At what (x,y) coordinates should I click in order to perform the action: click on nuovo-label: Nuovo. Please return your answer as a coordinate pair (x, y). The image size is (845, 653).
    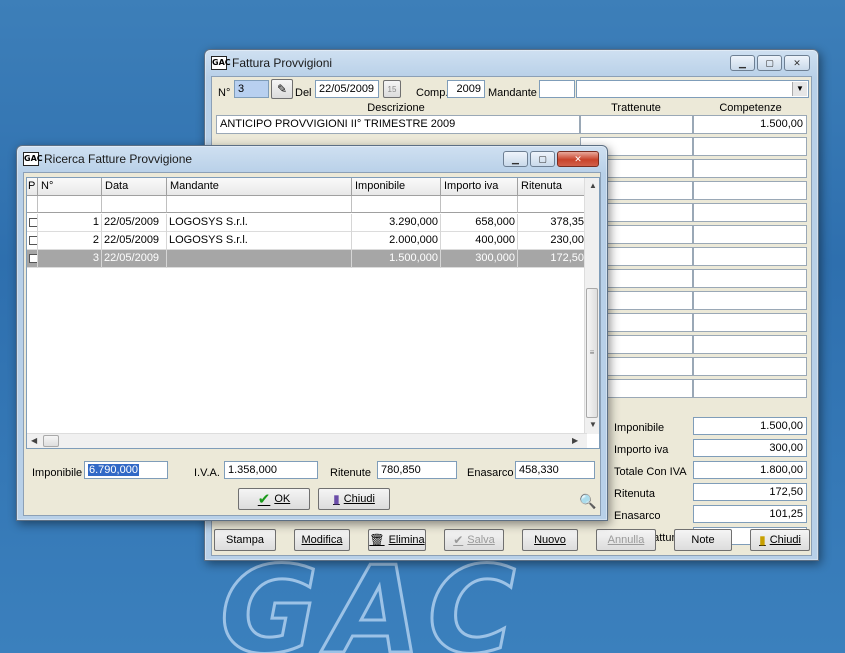
    Looking at the image, I should click on (550, 540).